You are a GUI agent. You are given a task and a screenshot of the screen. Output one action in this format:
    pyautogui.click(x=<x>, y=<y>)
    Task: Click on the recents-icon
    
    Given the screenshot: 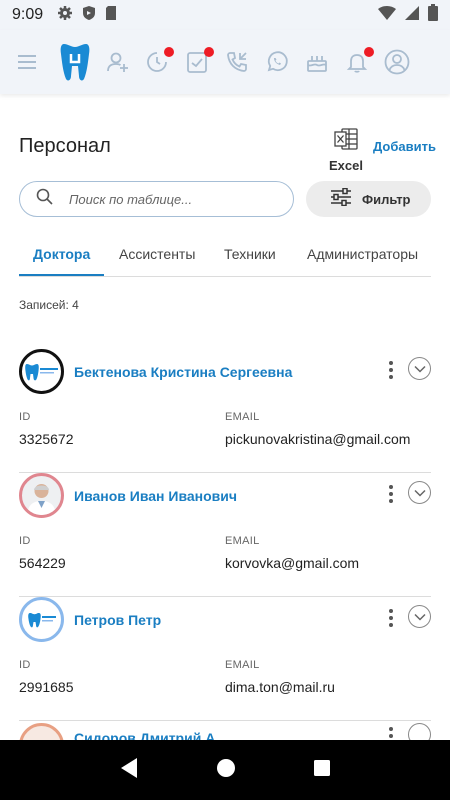 What is the action you would take?
    pyautogui.click(x=322, y=770)
    